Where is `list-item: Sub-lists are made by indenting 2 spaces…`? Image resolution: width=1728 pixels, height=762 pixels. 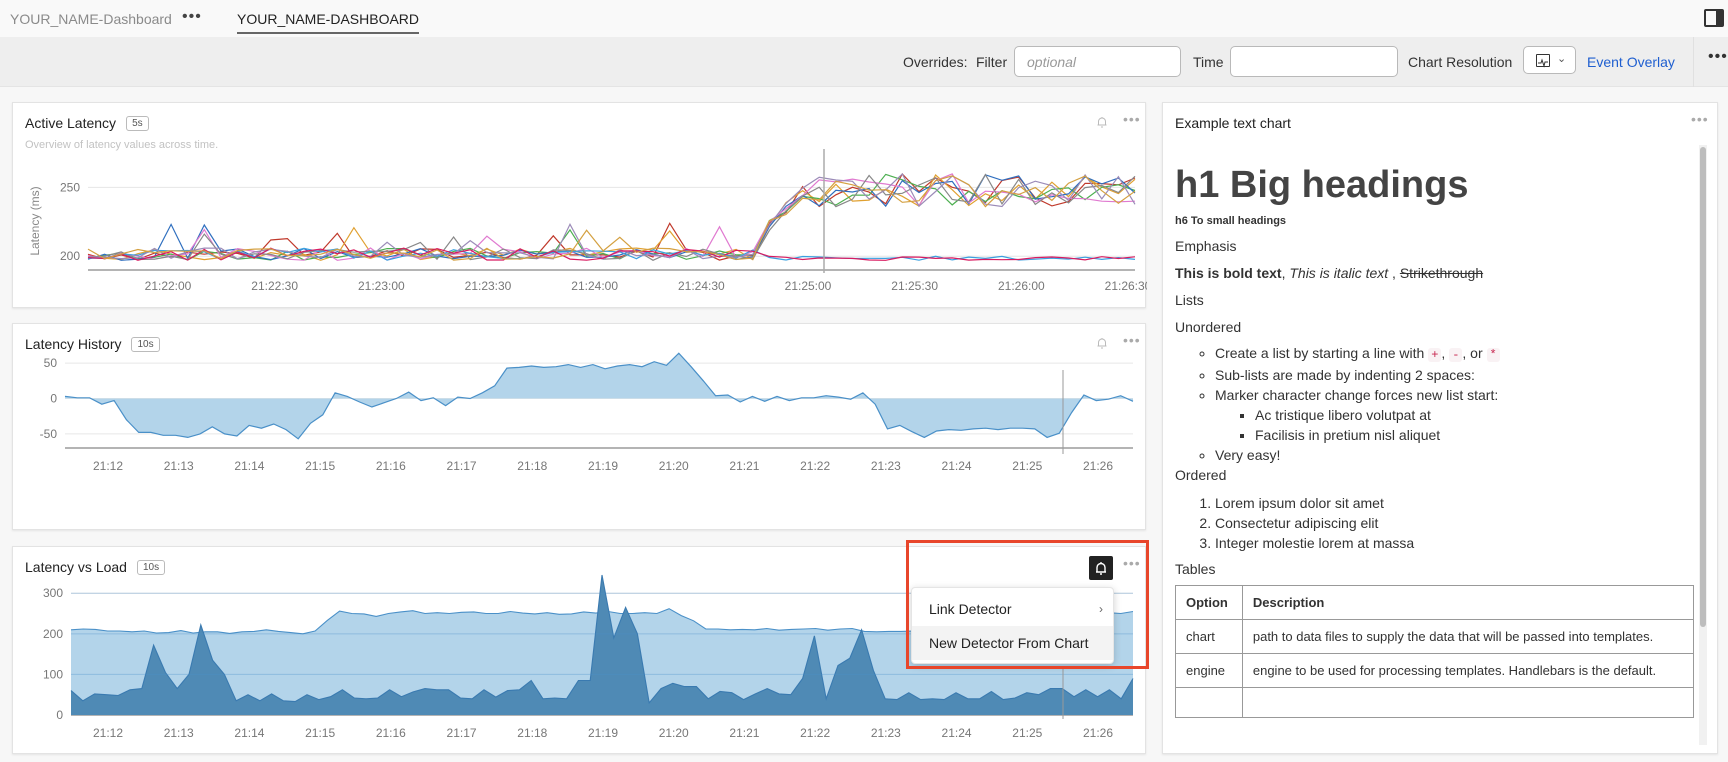
list-item: Sub-lists are made by indenting 2 spaces… is located at coordinates (1455, 375).